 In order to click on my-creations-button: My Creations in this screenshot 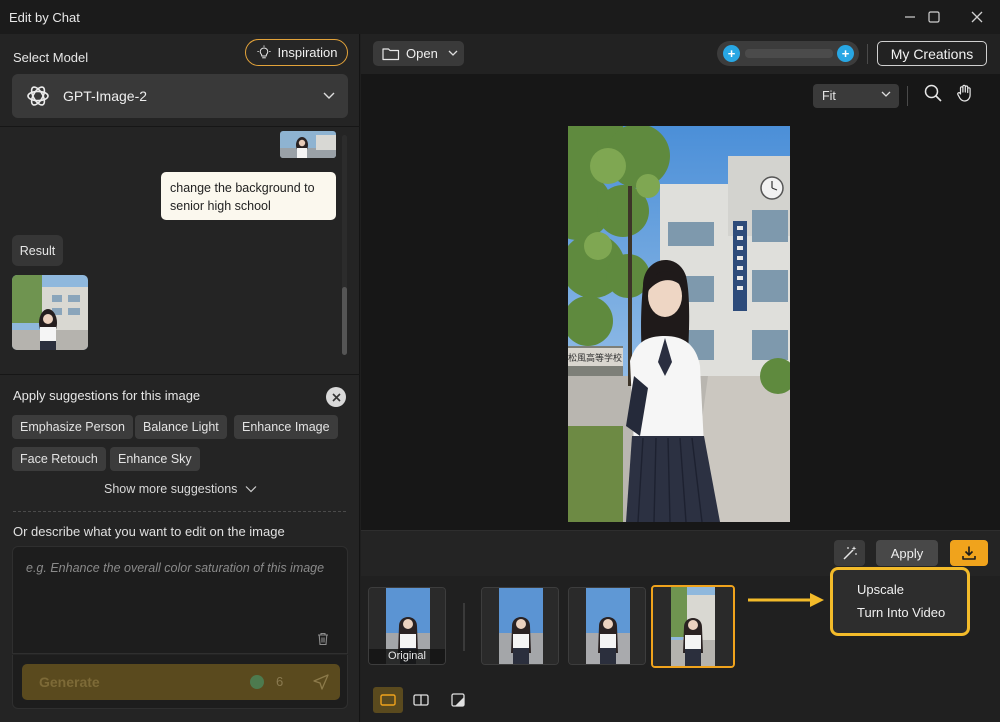, I will do `click(932, 53)`.